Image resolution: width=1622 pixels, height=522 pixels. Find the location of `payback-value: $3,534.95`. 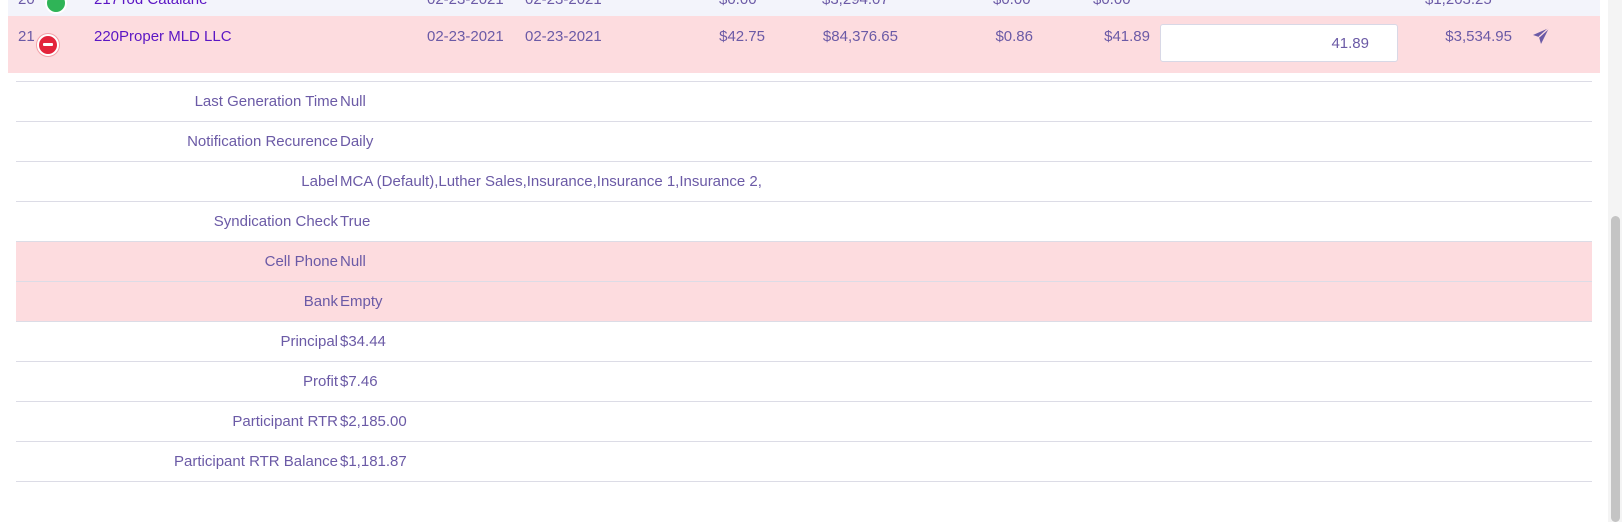

payback-value: $3,534.95 is located at coordinates (1478, 36).